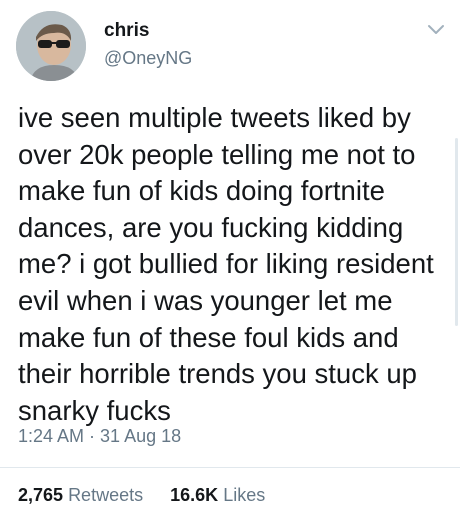  Describe the element at coordinates (205, 300) in the screenshot. I see `tweet-text-line: evil when i was younger let me` at that location.